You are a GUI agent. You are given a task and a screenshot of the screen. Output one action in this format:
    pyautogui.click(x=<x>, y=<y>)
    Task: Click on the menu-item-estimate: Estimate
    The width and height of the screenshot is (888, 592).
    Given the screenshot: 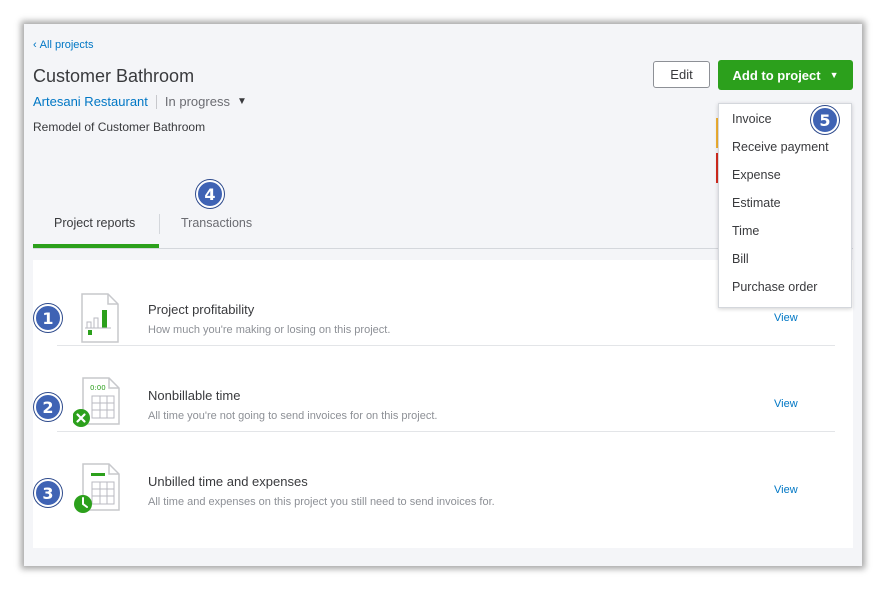 What is the action you would take?
    pyautogui.click(x=756, y=203)
    